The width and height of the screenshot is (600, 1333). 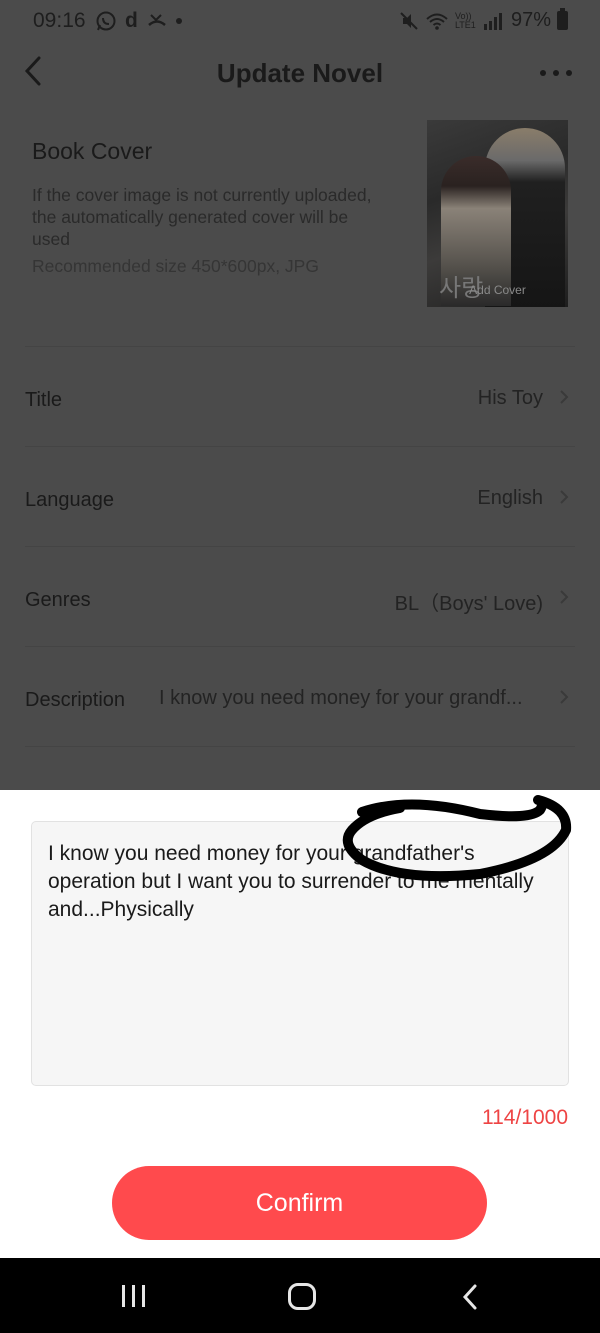 What do you see at coordinates (470, 1297) in the screenshot?
I see `nav-back-icon` at bounding box center [470, 1297].